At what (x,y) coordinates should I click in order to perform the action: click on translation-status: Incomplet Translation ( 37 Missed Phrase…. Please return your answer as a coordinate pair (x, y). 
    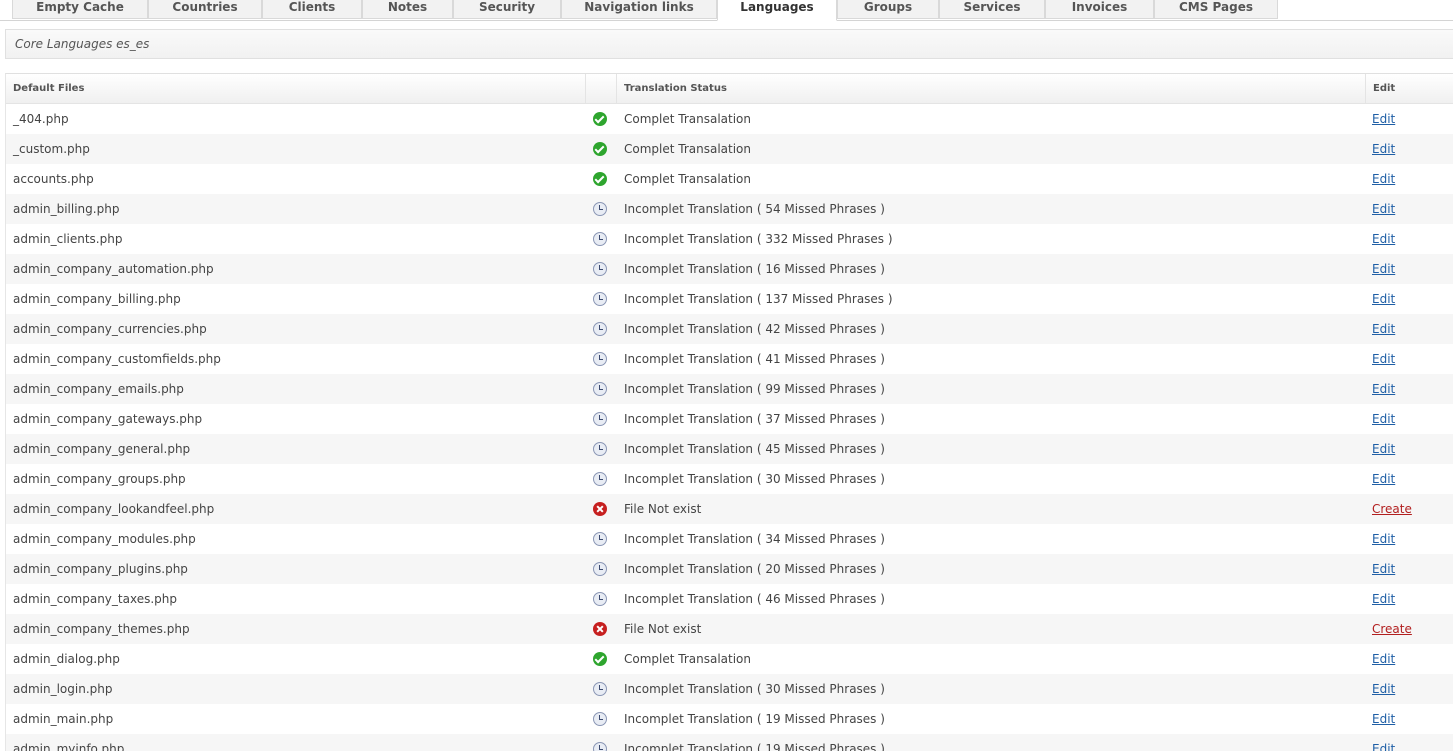
    Looking at the image, I should click on (754, 419).